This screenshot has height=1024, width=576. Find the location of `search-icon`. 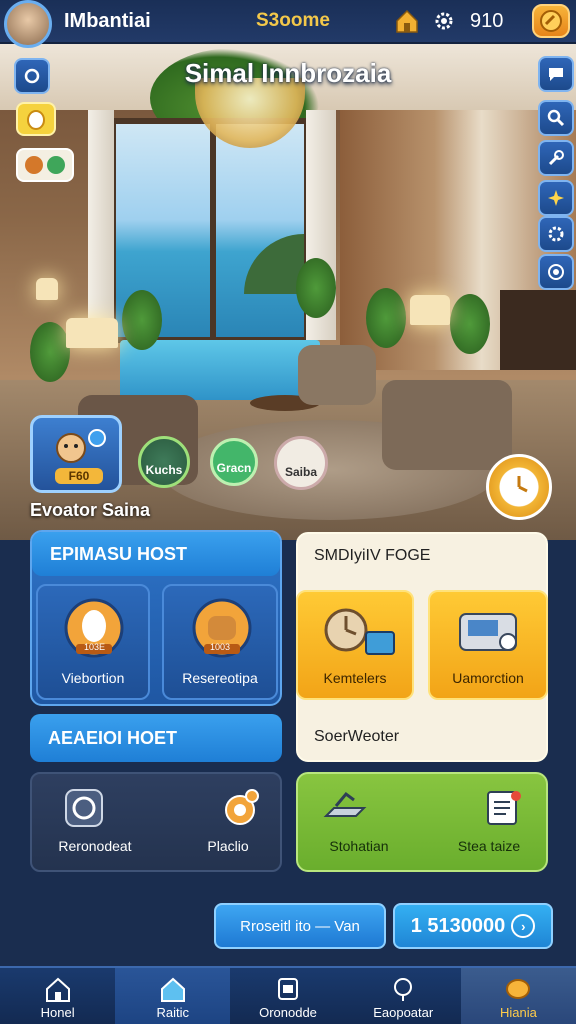

search-icon is located at coordinates (32, 76).